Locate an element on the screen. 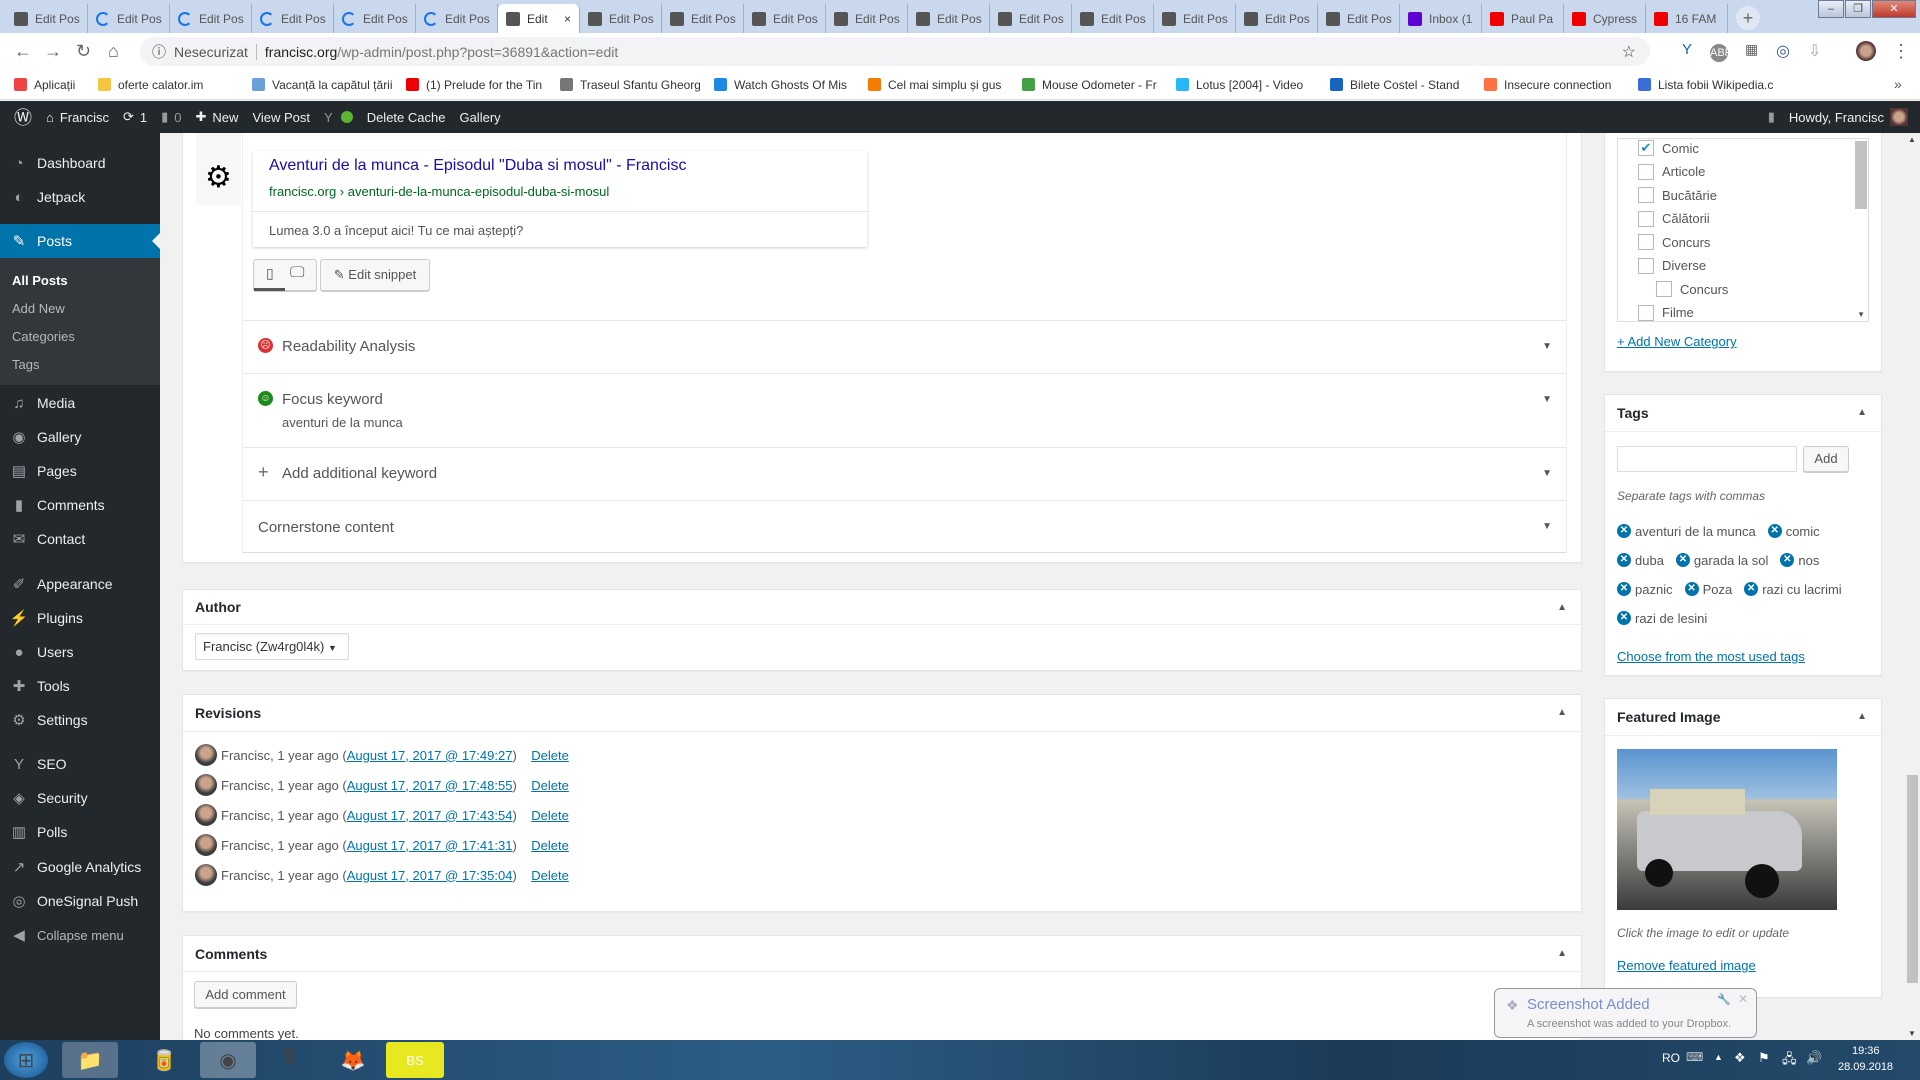 This screenshot has height=1080, width=1920. volume-icon: 🔊 is located at coordinates (1814, 1058).